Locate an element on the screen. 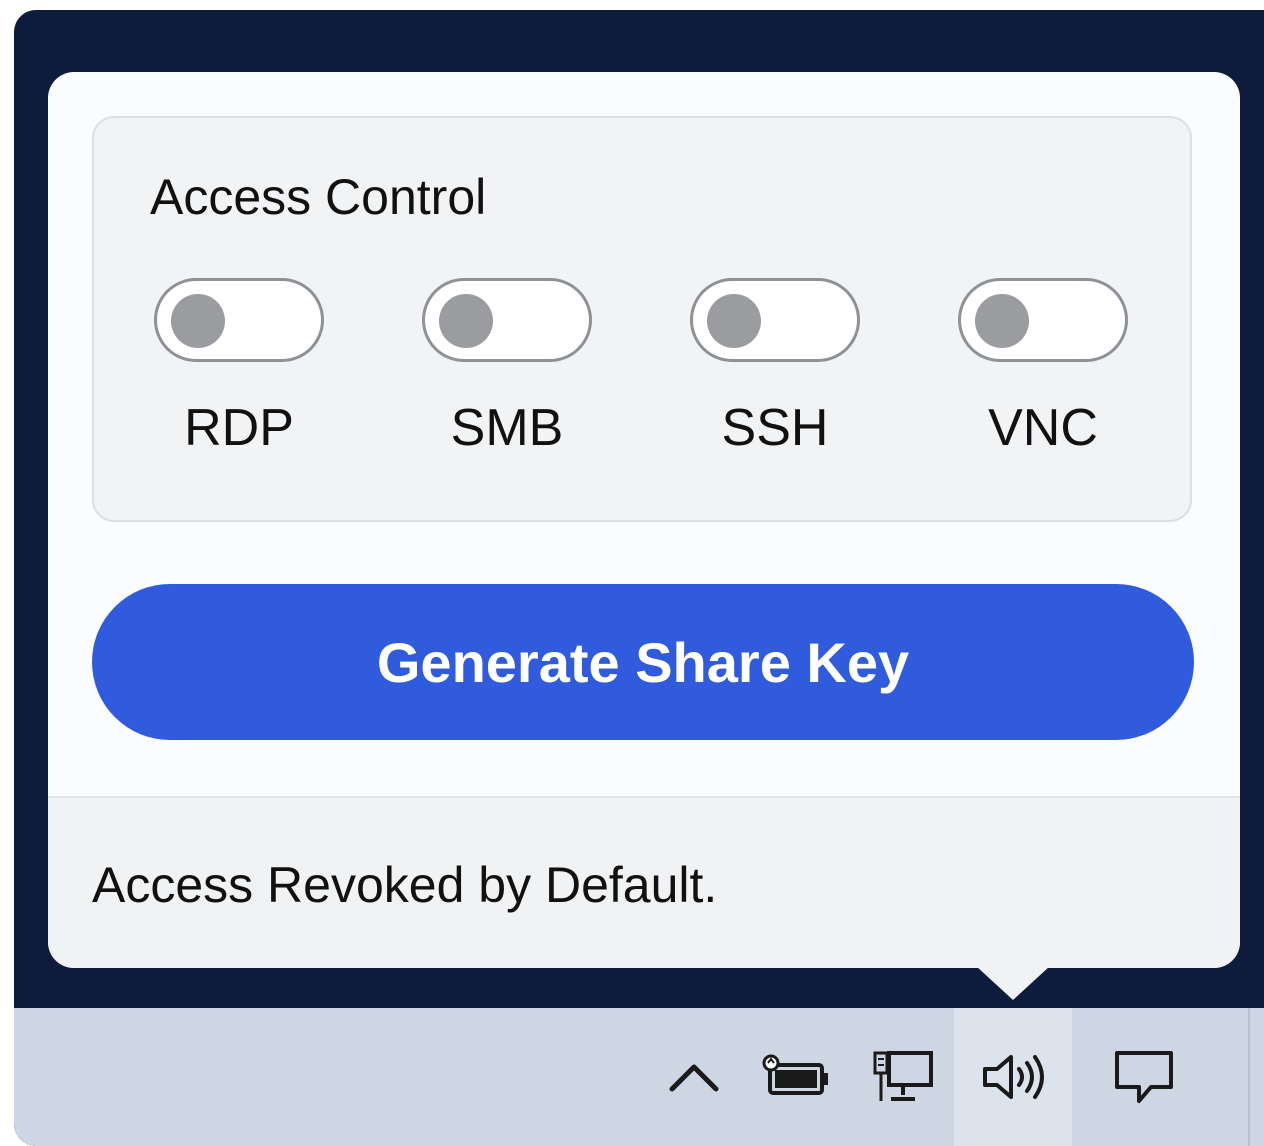 The width and height of the screenshot is (1264, 1146). chevron-up-icon is located at coordinates (694, 1077).